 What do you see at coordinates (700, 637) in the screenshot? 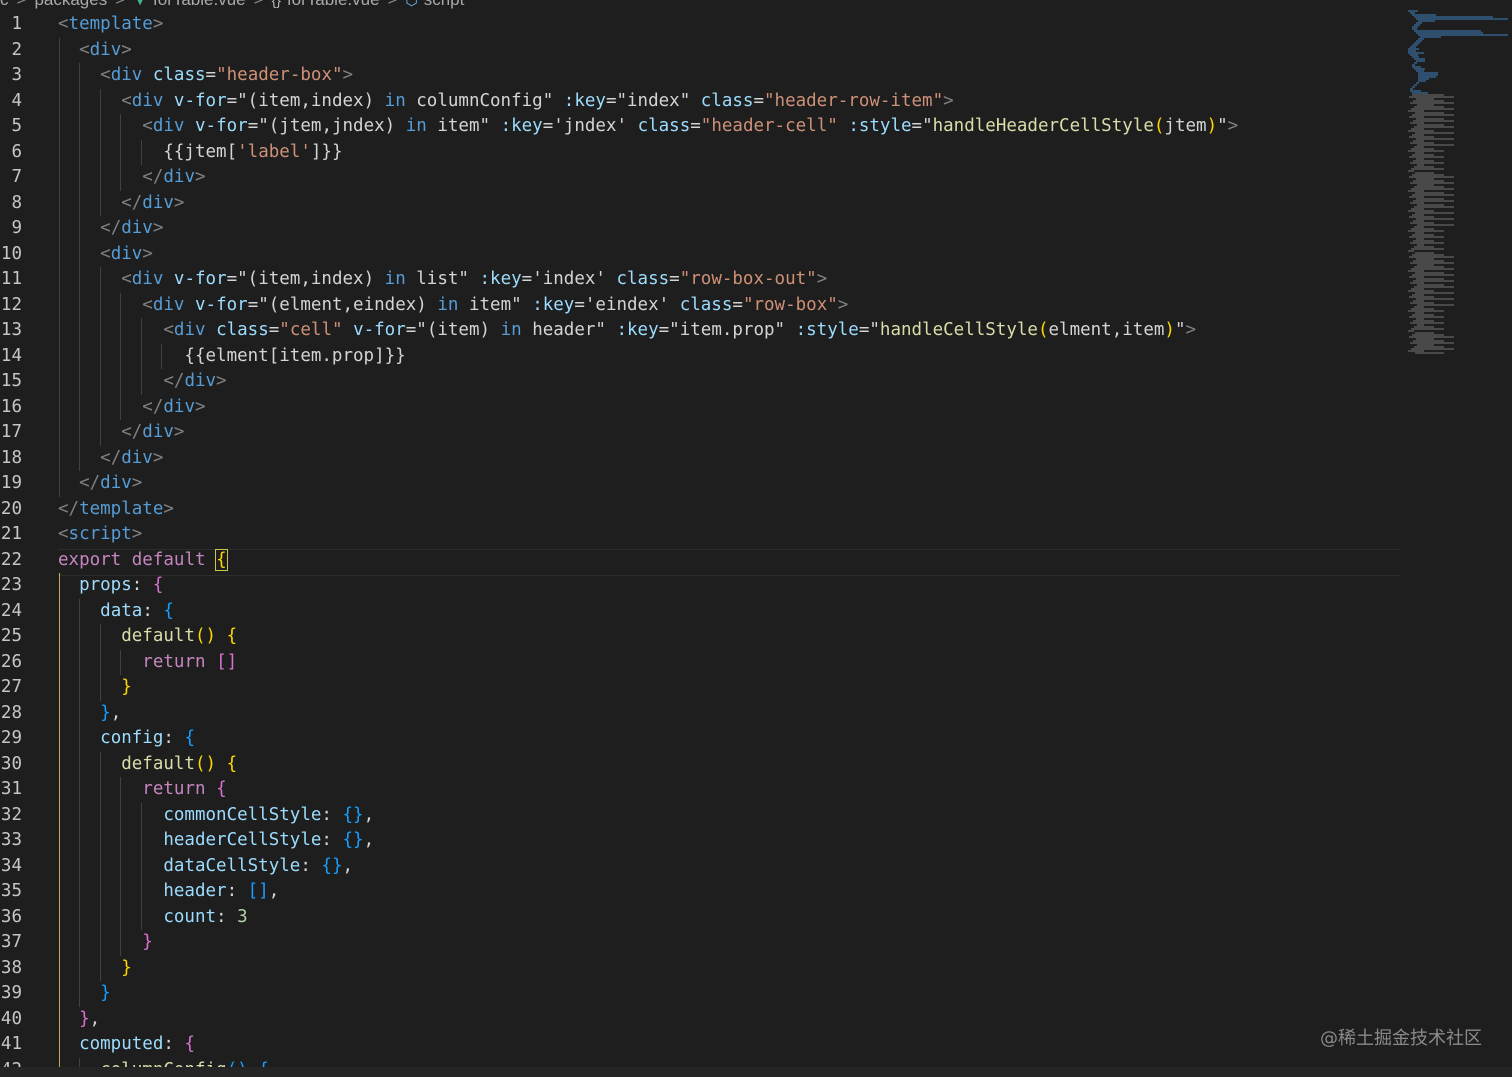
I see `code-line: 25 default() {` at bounding box center [700, 637].